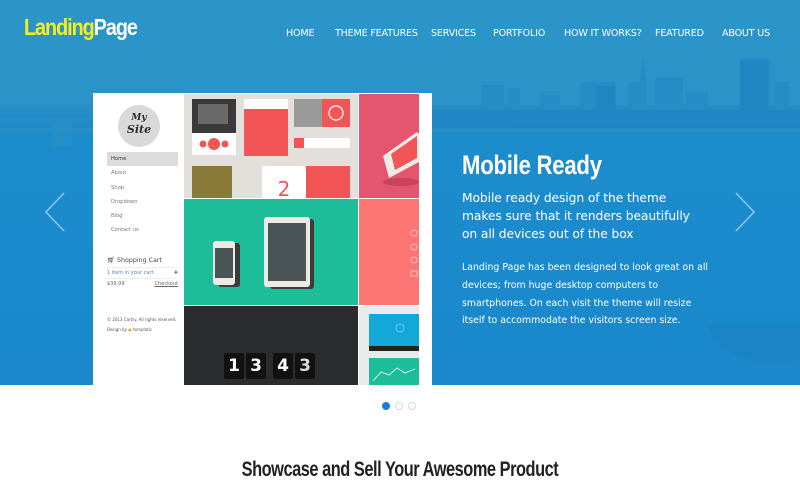 This screenshot has width=800, height=500. I want to click on chevron-right-icon, so click(745, 212).